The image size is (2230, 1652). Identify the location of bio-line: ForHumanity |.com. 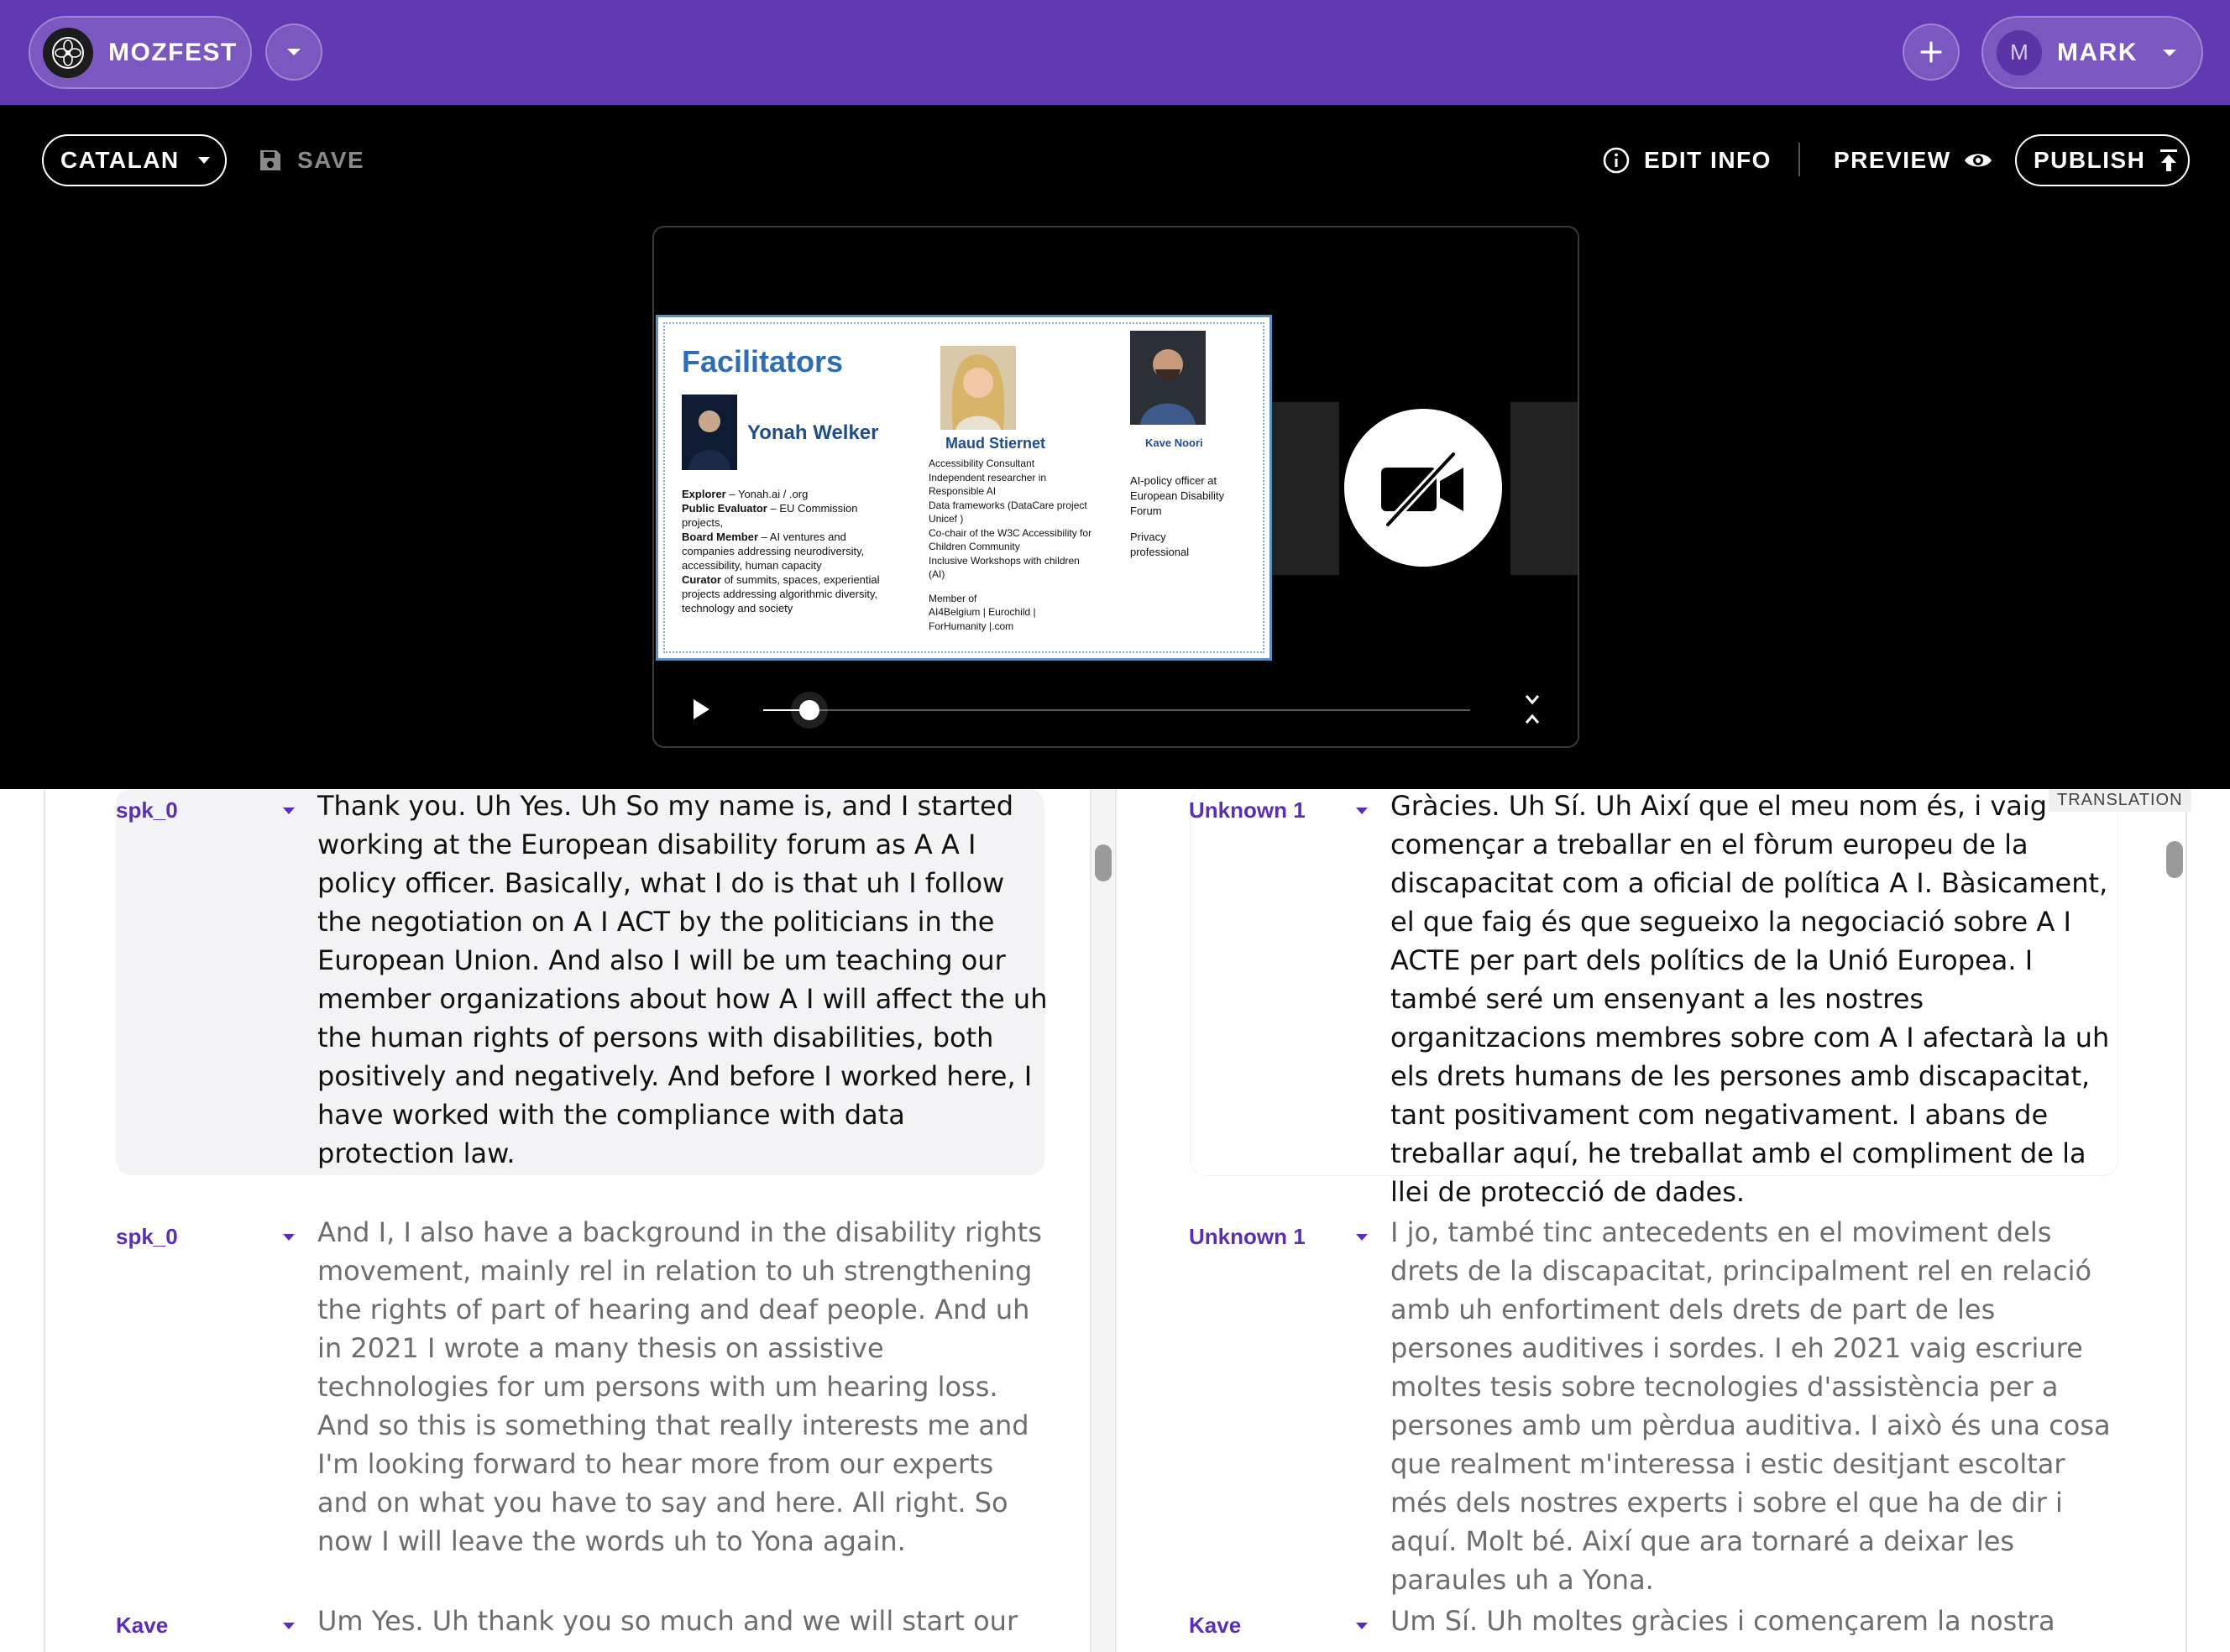
(971, 626).